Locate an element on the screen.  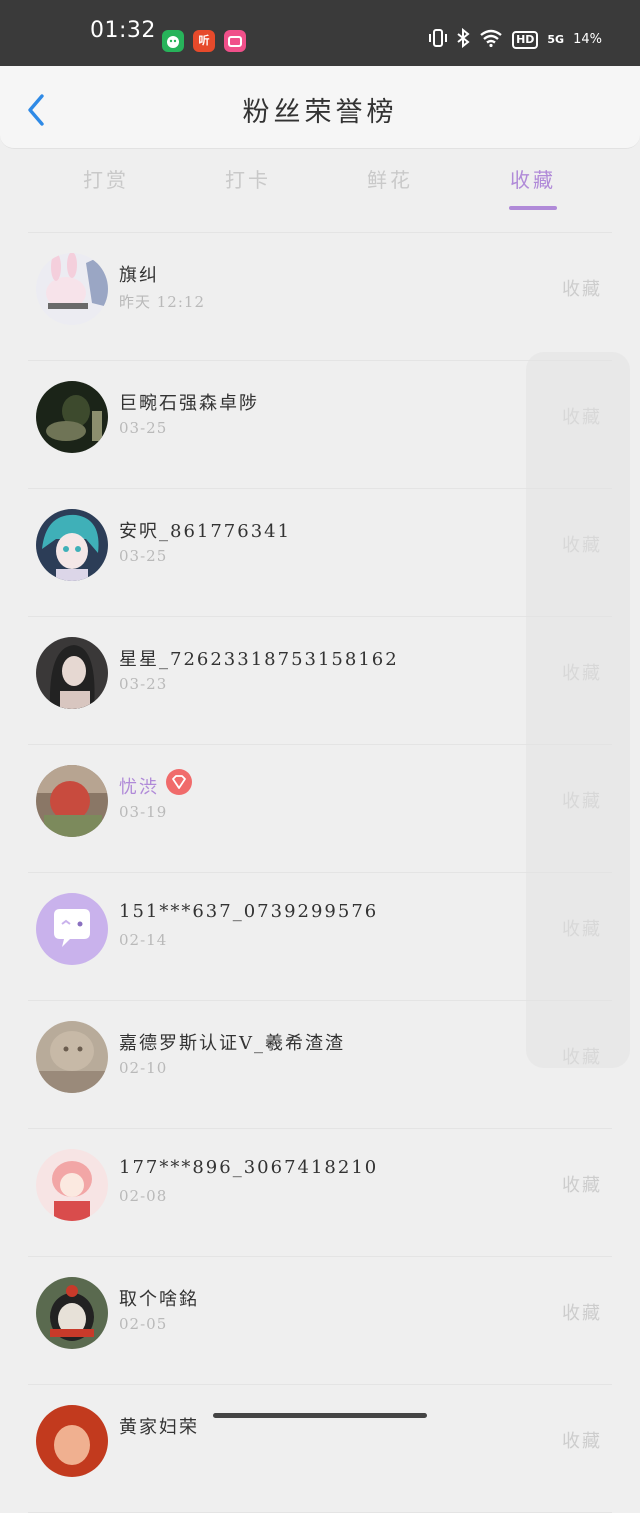
list-item: 忧渋 03-19 收藏 is located at coordinates (320, 809).